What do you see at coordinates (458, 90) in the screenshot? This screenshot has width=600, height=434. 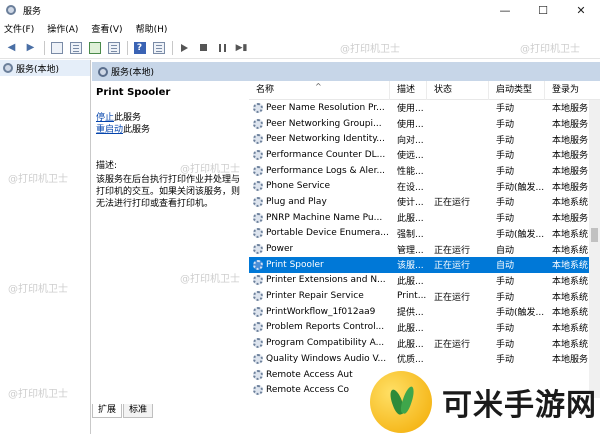 I see `column-header-status: 状态` at bounding box center [458, 90].